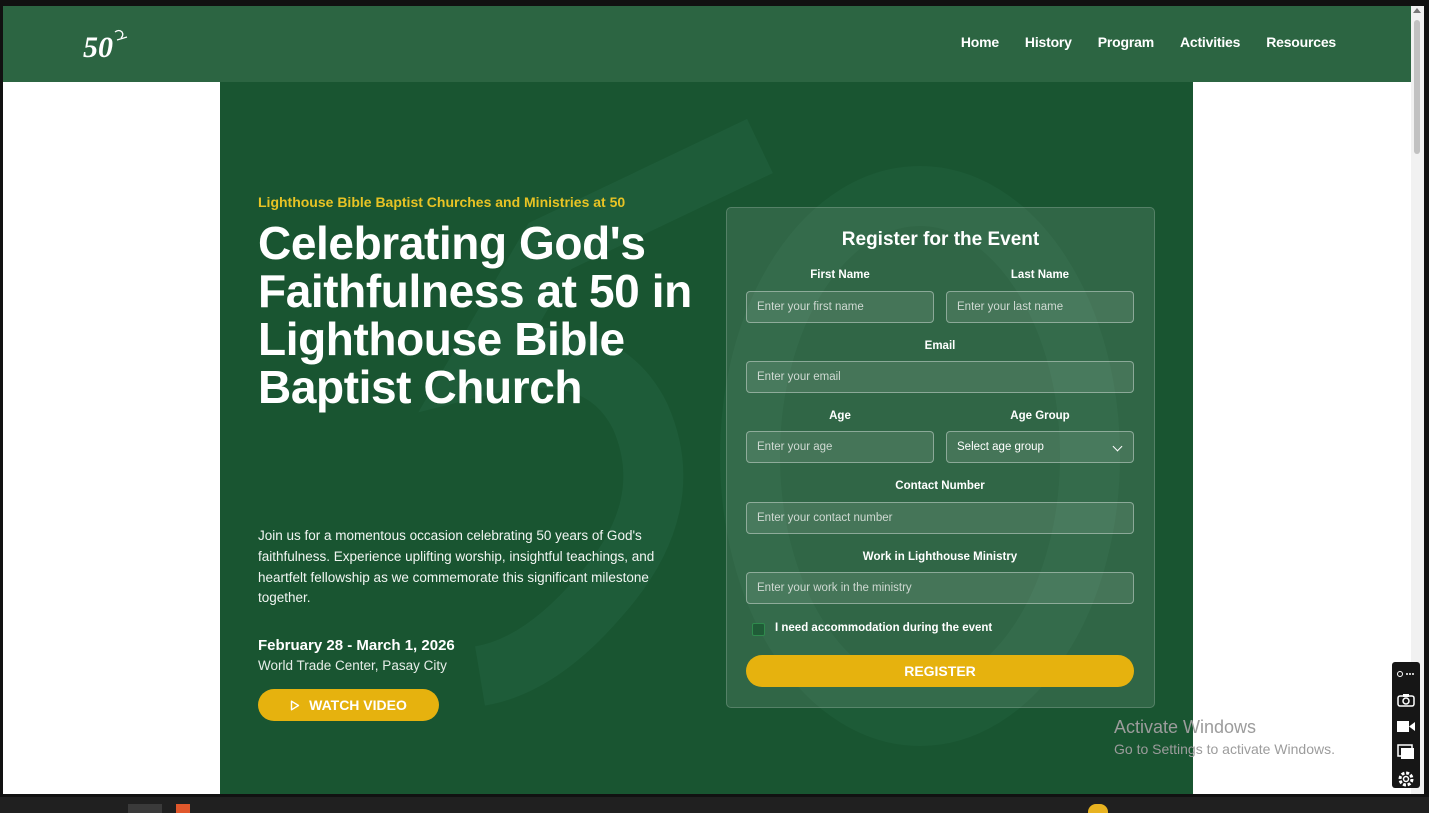  Describe the element at coordinates (183, 808) in the screenshot. I see `taskbar-app-icon` at that location.